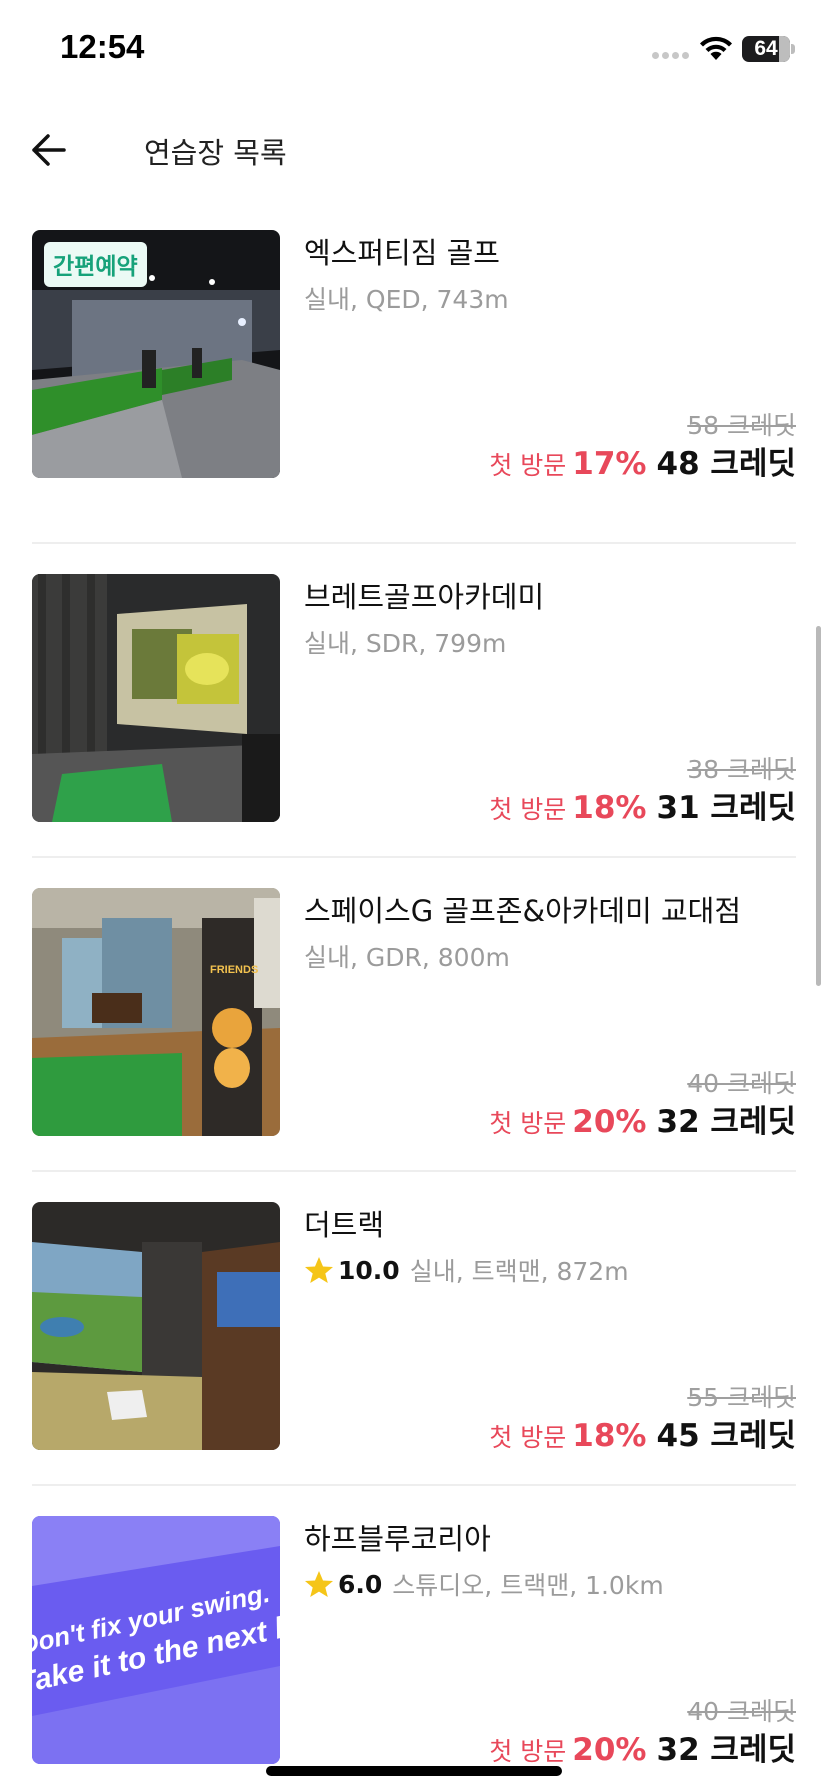 The image size is (828, 1792). What do you see at coordinates (609, 464) in the screenshot?
I see `discount-percent: 17%` at bounding box center [609, 464].